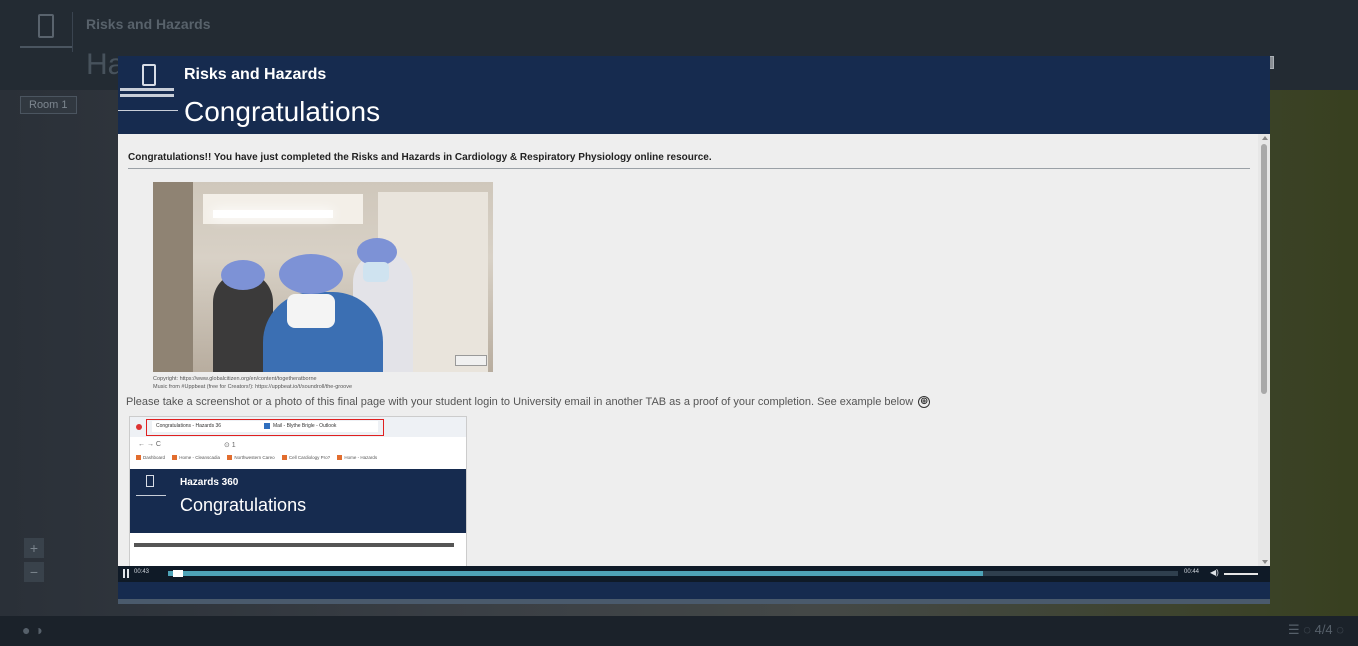 The image size is (1358, 646). I want to click on zoom-controls: + −, so click(34, 570).